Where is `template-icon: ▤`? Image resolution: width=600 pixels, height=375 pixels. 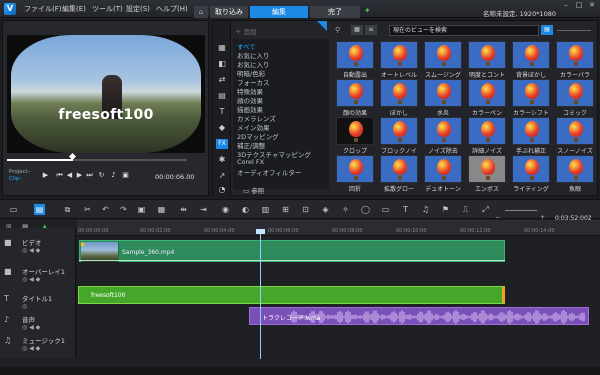 template-icon: ▤ is located at coordinates (222, 96).